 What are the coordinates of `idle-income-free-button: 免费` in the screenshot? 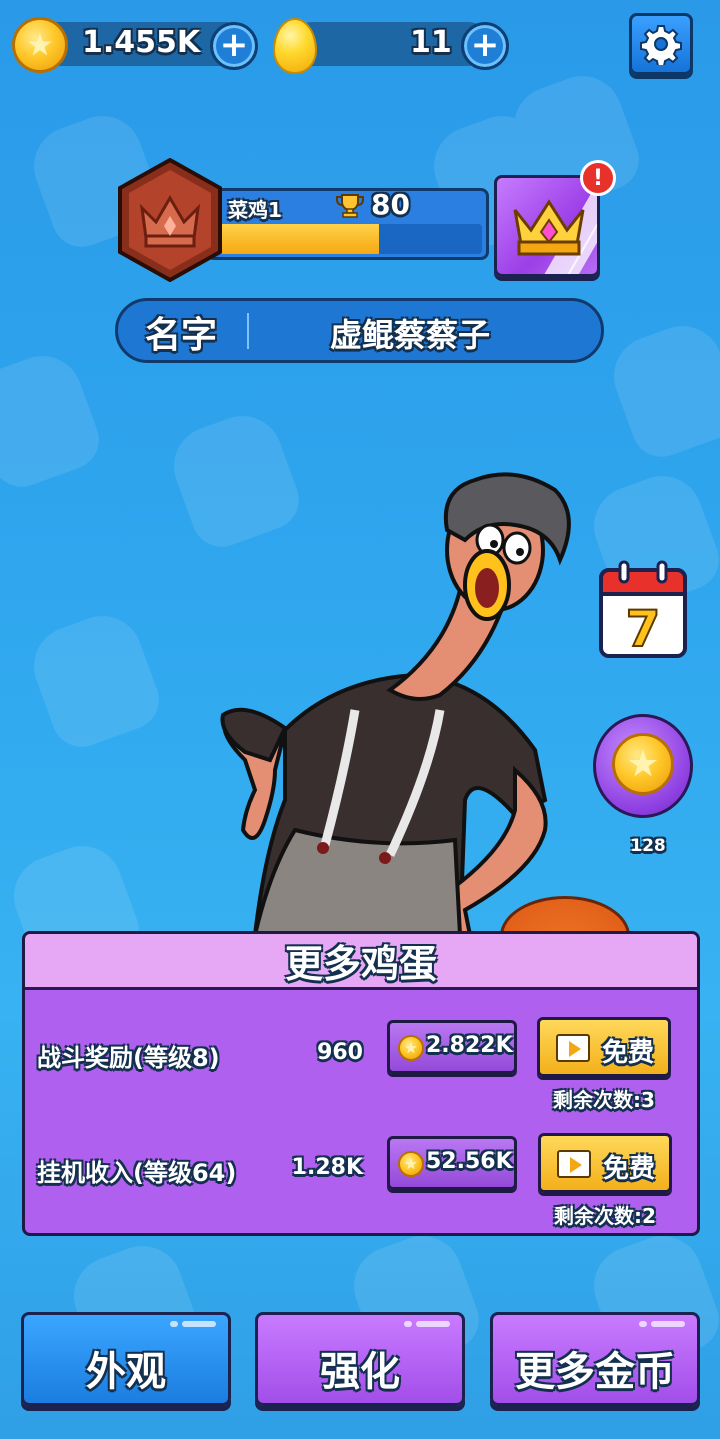 It's located at (605, 1163).